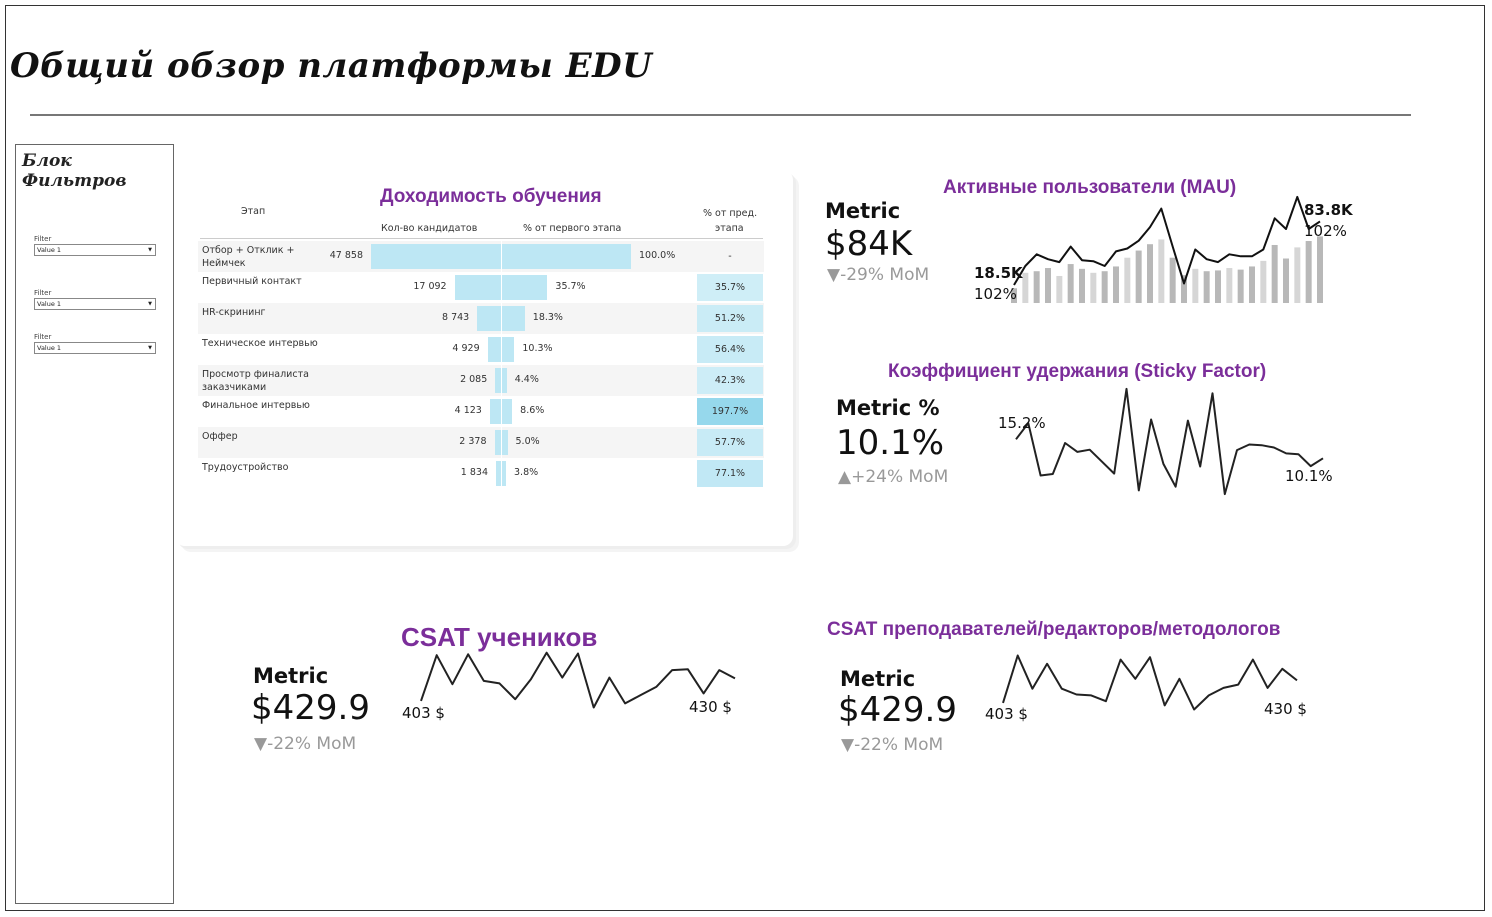 This screenshot has height=917, width=1492. I want to click on funnel-header-pct-prev-2: этапа, so click(729, 228).